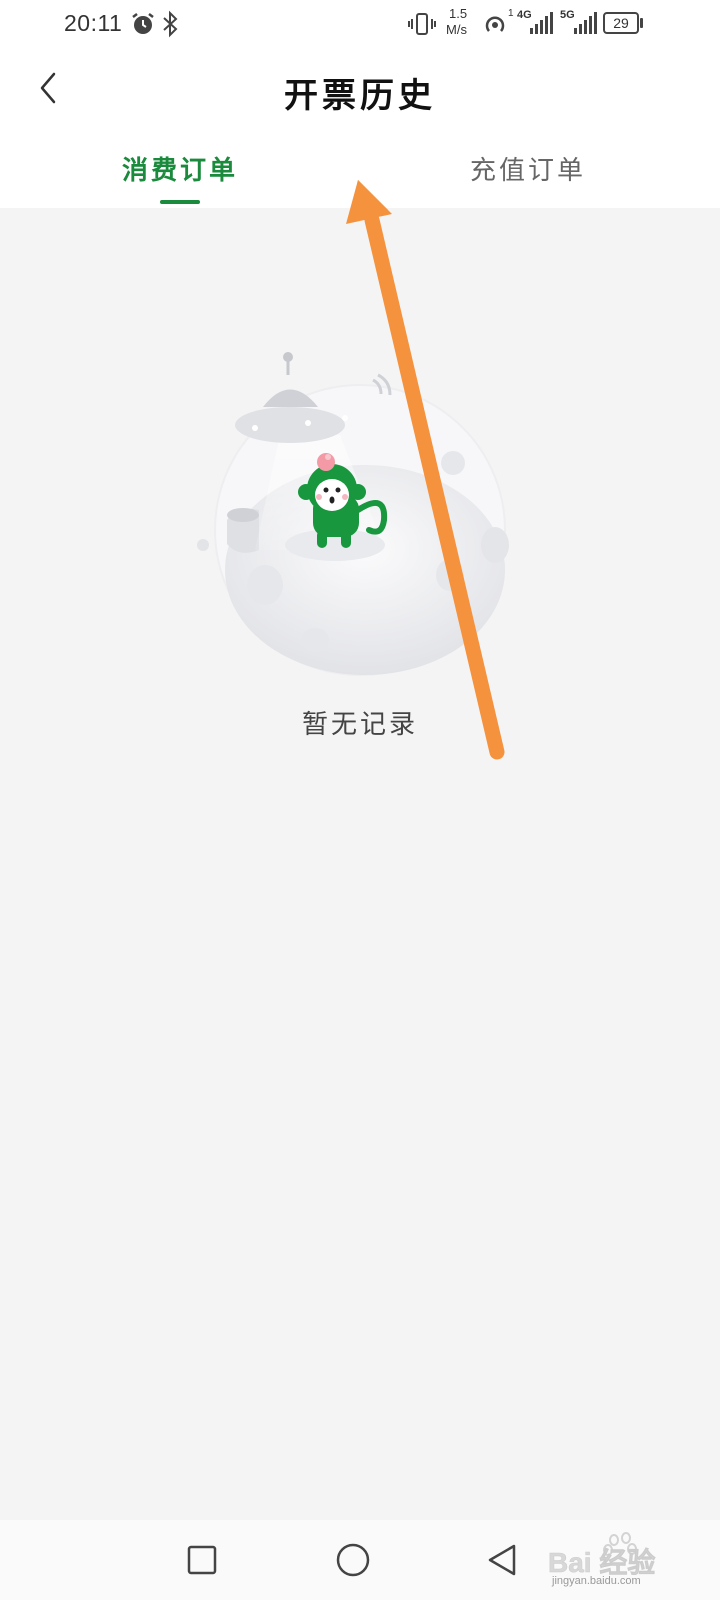 This screenshot has height=1600, width=720. I want to click on battery-icon: 29, so click(621, 23).